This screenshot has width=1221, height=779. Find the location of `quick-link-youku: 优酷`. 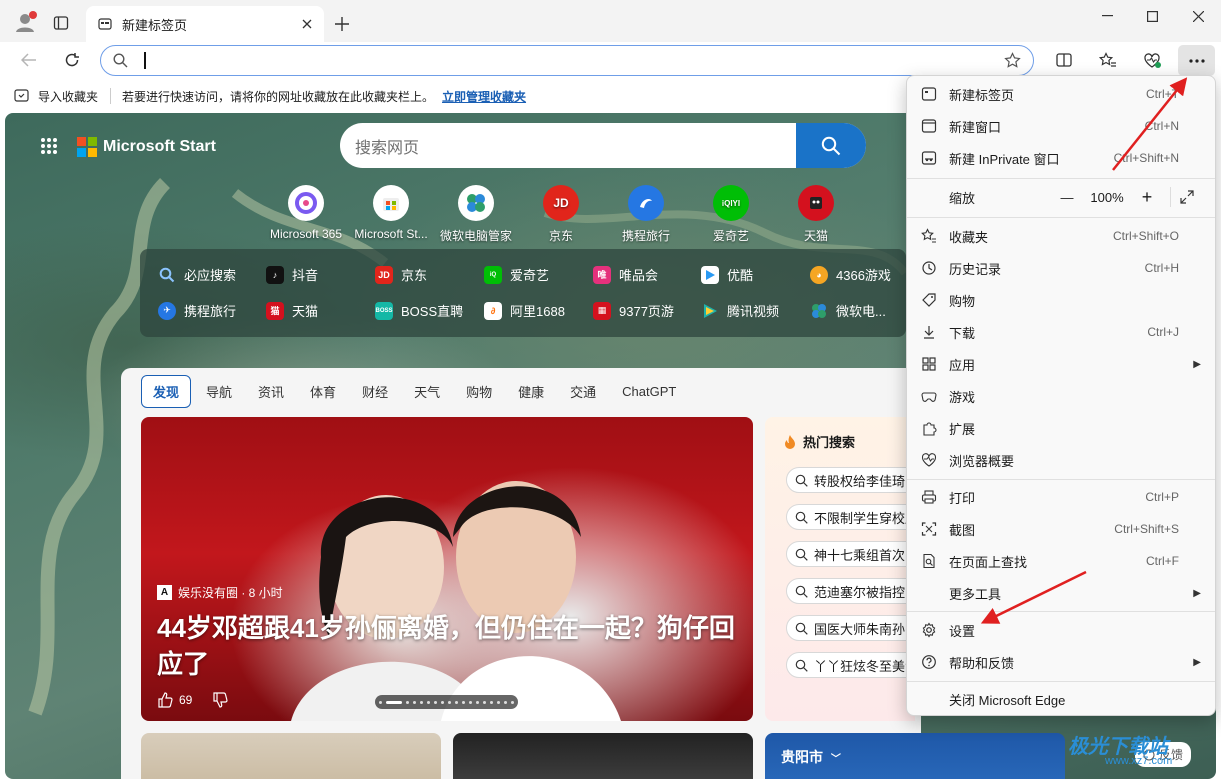

quick-link-youku: 优酷 is located at coordinates (727, 274).